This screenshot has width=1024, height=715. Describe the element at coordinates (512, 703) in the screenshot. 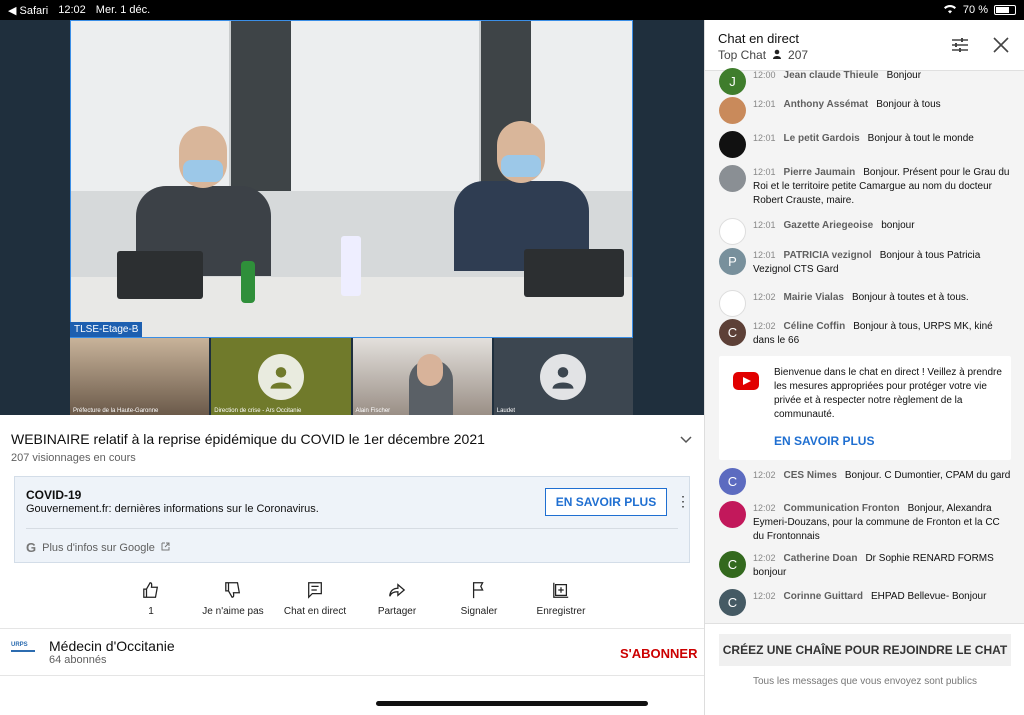

I see `home-indicator` at that location.